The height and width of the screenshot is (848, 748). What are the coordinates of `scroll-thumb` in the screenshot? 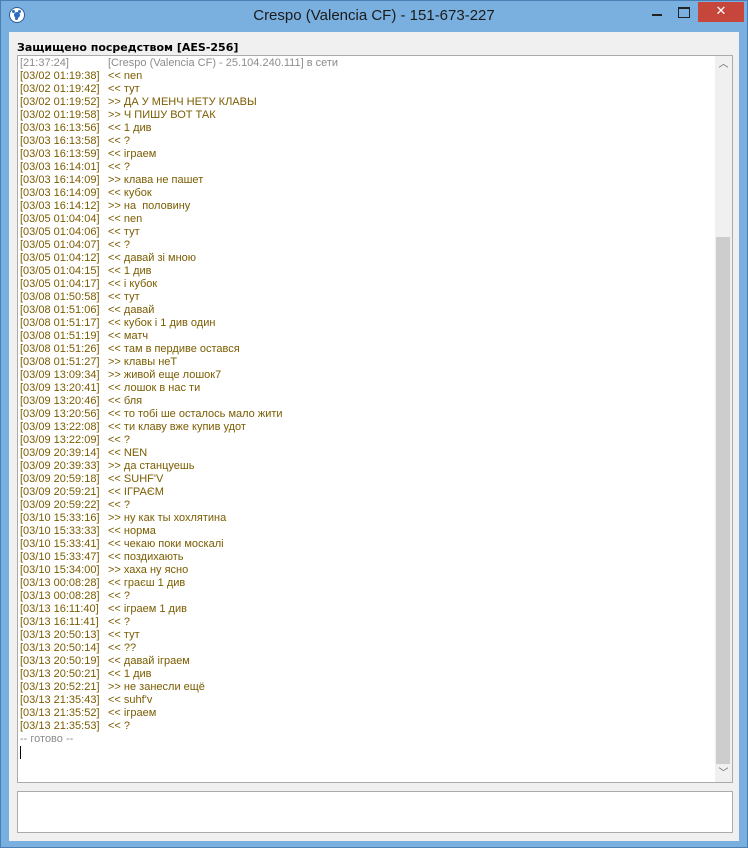 It's located at (723, 500).